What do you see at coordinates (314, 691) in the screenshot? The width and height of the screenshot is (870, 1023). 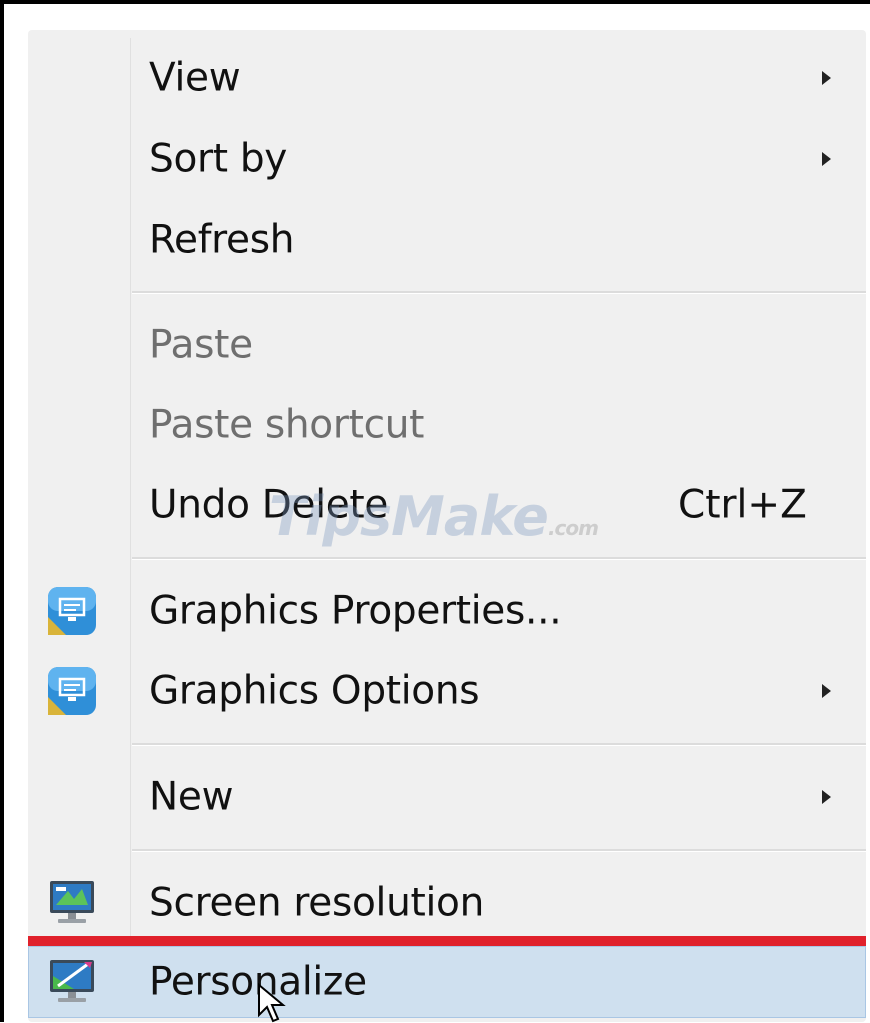 I see `menu-item-label: Graphics Options` at bounding box center [314, 691].